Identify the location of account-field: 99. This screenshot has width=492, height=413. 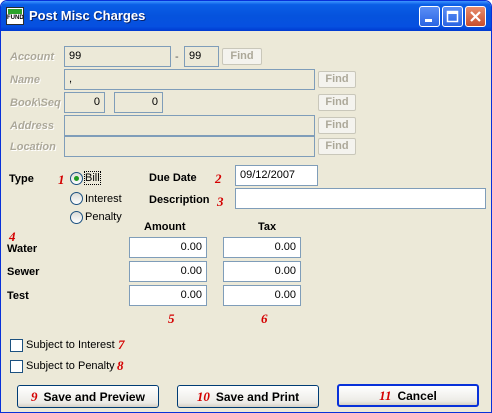
(117, 56).